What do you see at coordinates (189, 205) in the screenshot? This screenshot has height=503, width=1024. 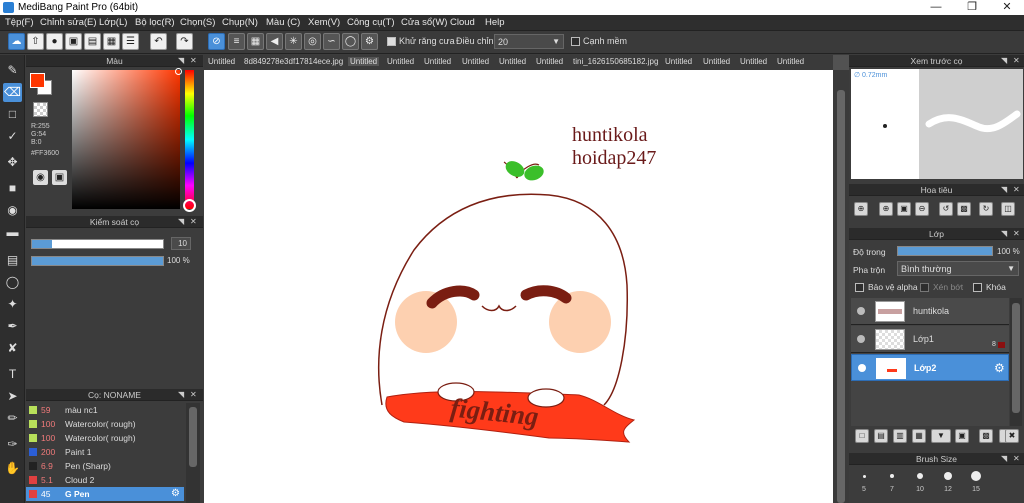 I see `hue-handle` at bounding box center [189, 205].